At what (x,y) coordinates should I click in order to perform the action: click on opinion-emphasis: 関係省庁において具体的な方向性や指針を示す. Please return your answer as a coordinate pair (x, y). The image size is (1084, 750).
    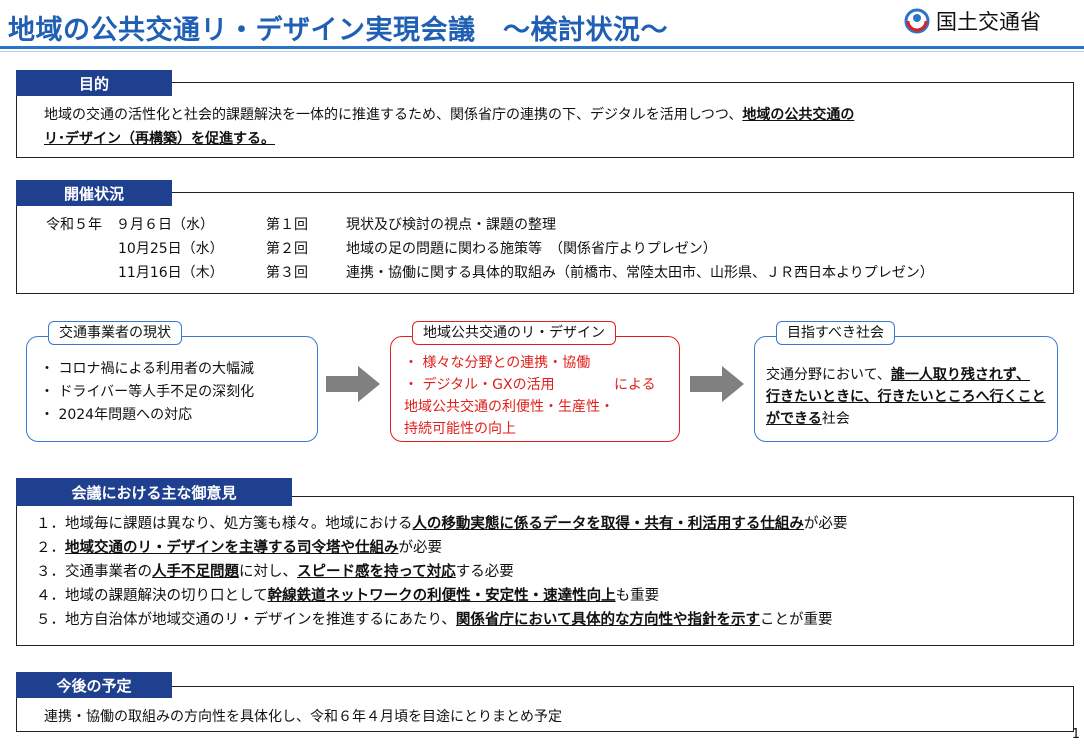
    Looking at the image, I should click on (607, 620).